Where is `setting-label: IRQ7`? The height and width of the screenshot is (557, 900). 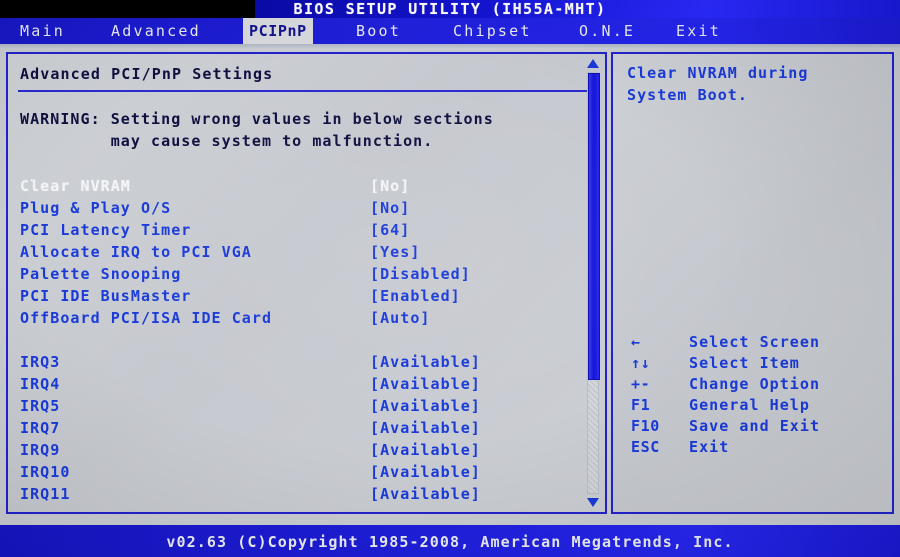
setting-label: IRQ7 is located at coordinates (40, 428).